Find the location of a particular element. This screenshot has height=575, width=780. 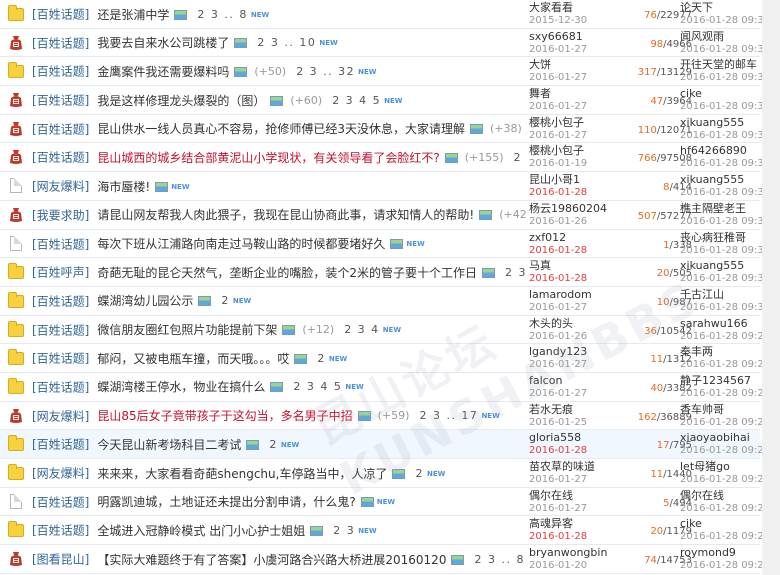

thread-title-link: 郁闷，又被电瓶车撞，而天哦。。。哎 is located at coordinates (193, 359).